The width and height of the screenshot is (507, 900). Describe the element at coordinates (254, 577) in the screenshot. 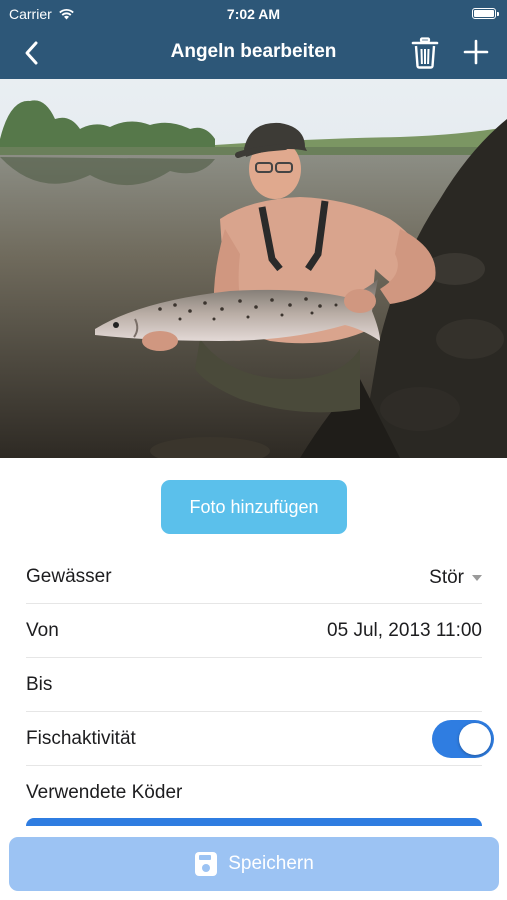

I see `water-row: Gewässer Stör` at that location.